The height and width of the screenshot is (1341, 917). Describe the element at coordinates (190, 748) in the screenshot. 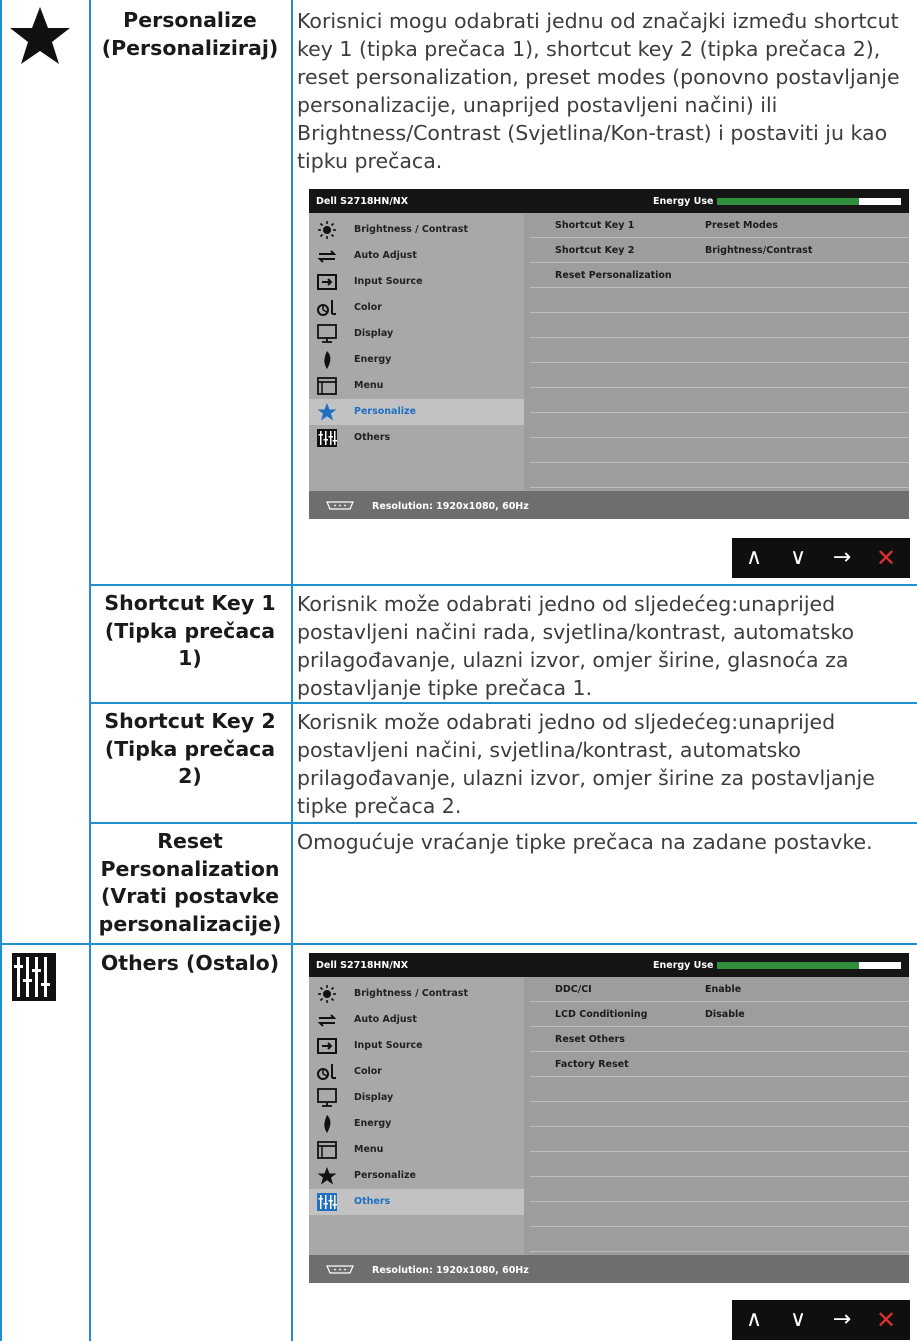

I see `row-label-shortcut-key-2: Shortcut Key 2 (Tipka prečaca 2)` at that location.